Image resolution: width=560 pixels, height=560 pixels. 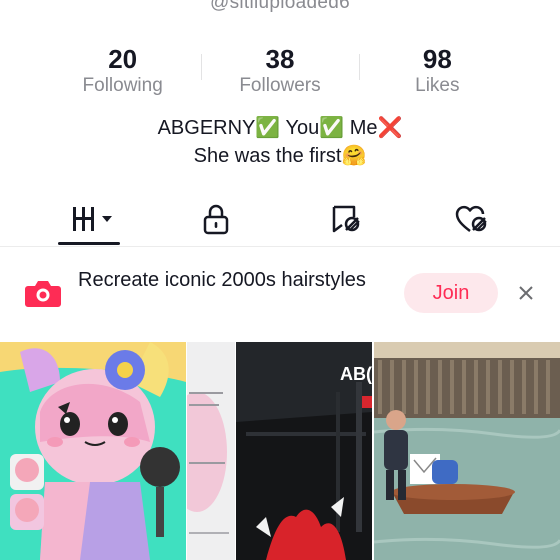 What do you see at coordinates (280, 156) in the screenshot?
I see `bio-line-2: She was the first🤗` at bounding box center [280, 156].